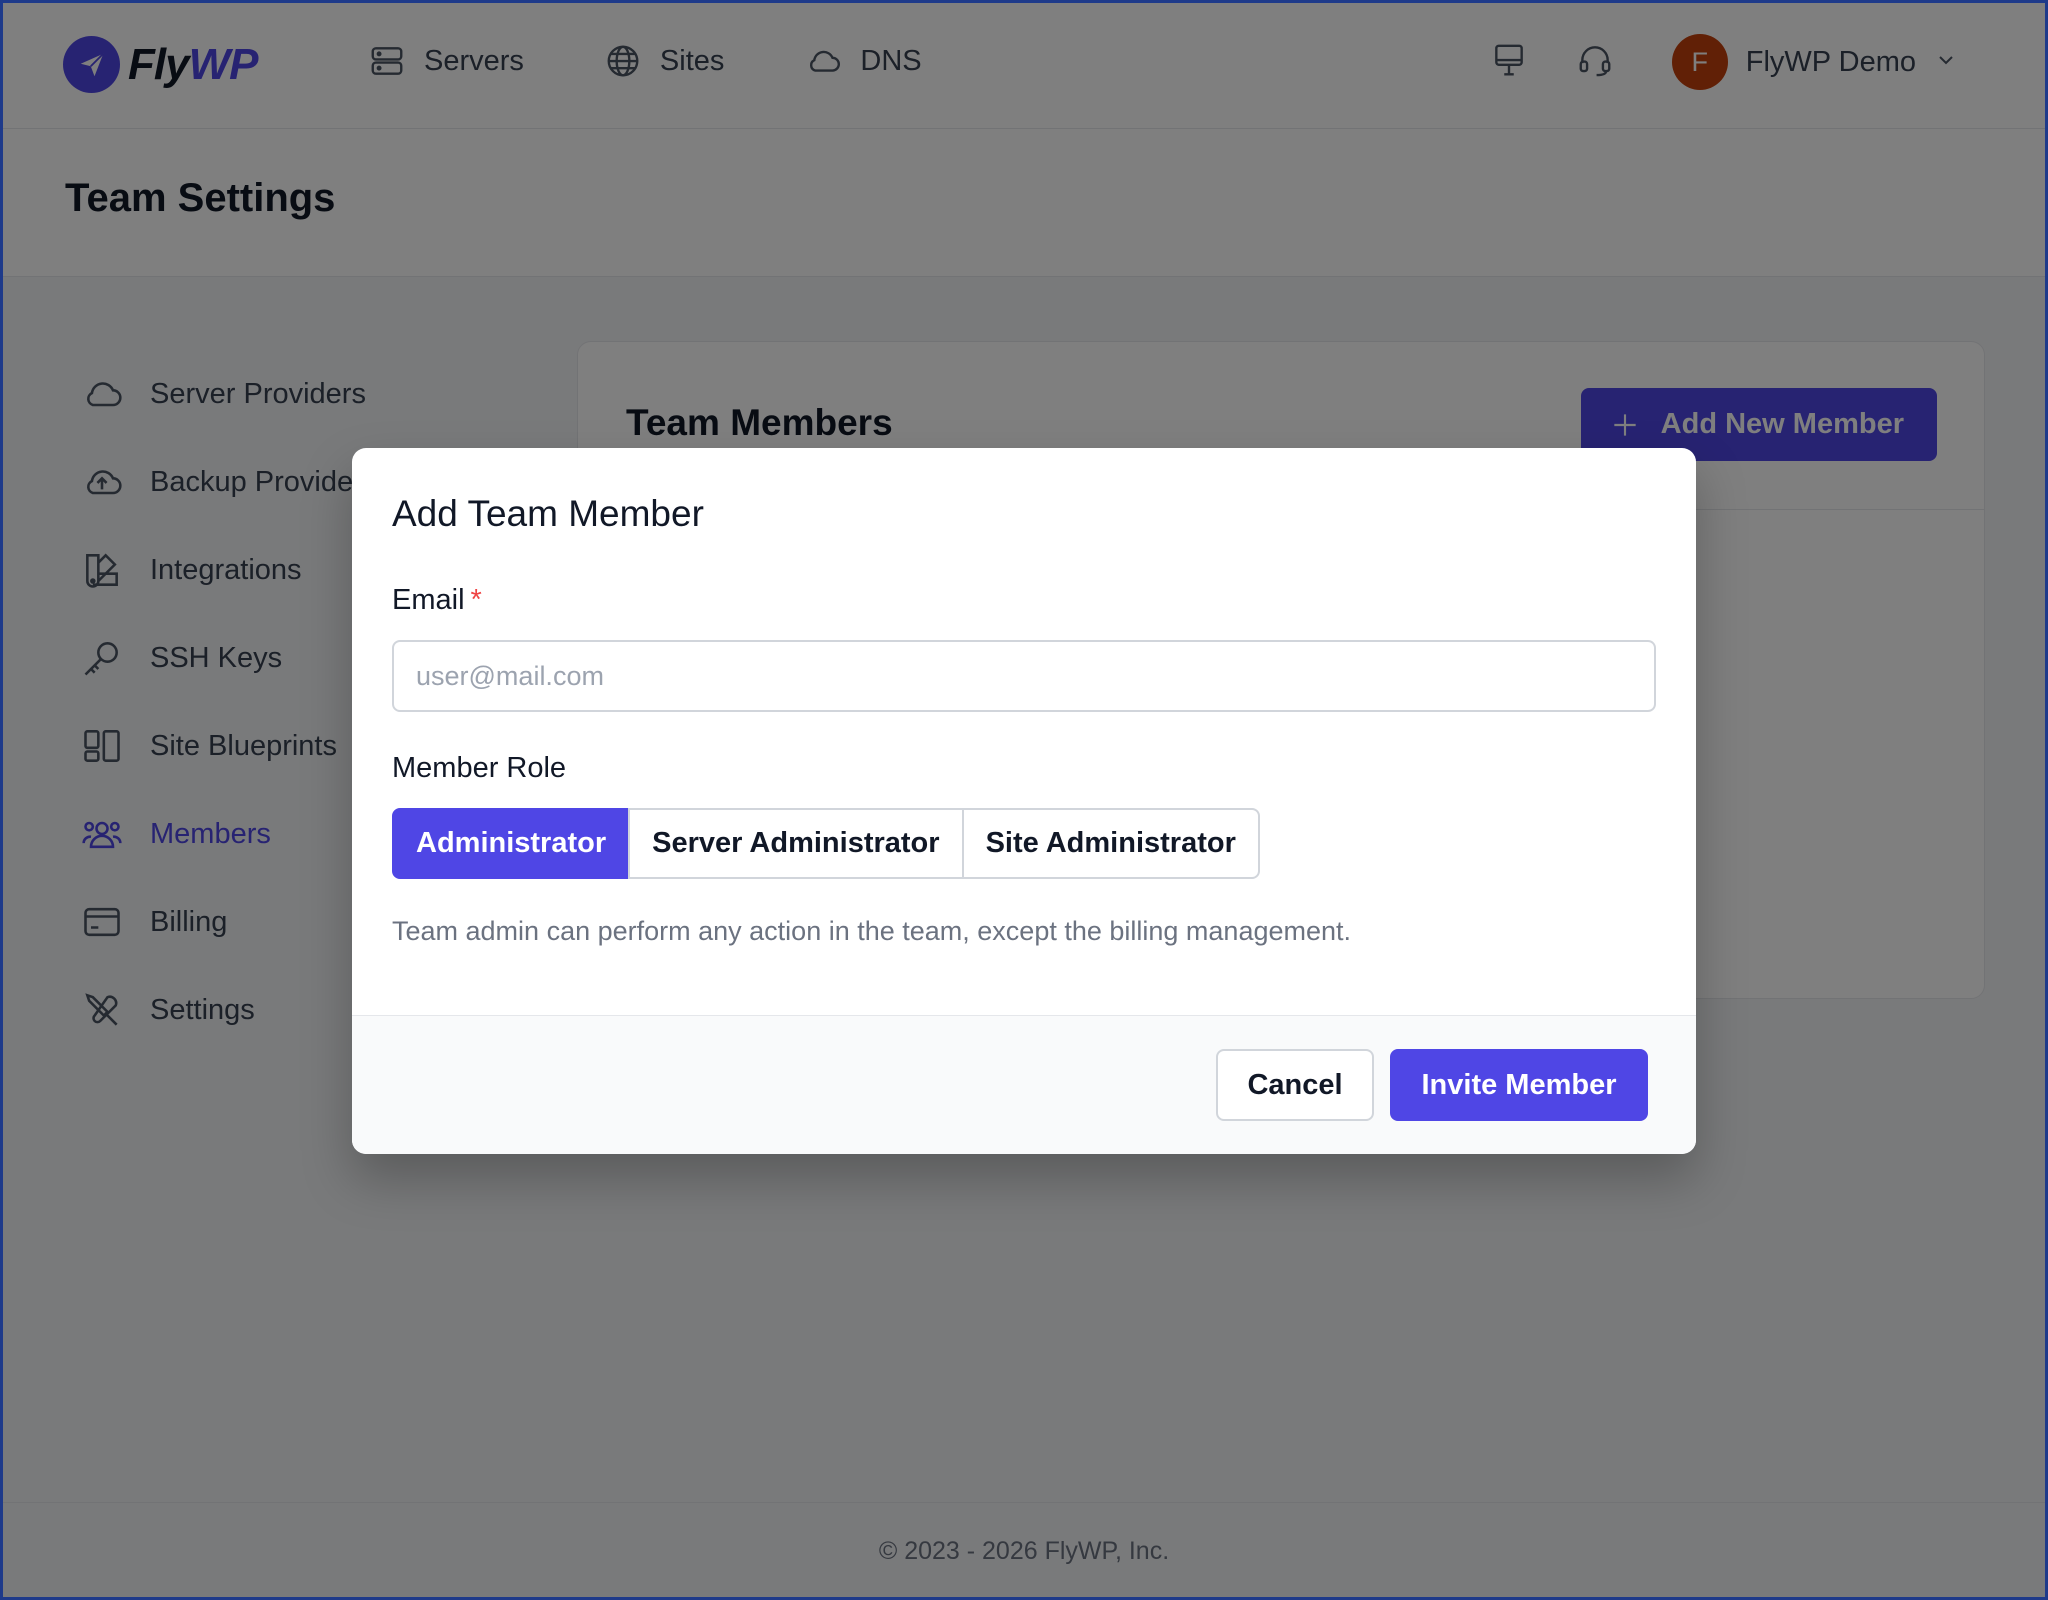 This screenshot has width=2048, height=1600. Describe the element at coordinates (476, 600) in the screenshot. I see `required-asterisk: *` at that location.